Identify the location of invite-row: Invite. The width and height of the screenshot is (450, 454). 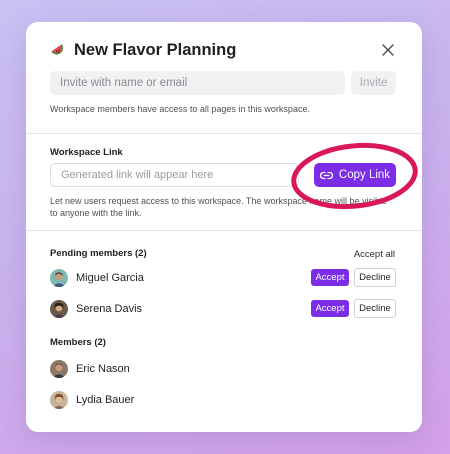
(223, 83).